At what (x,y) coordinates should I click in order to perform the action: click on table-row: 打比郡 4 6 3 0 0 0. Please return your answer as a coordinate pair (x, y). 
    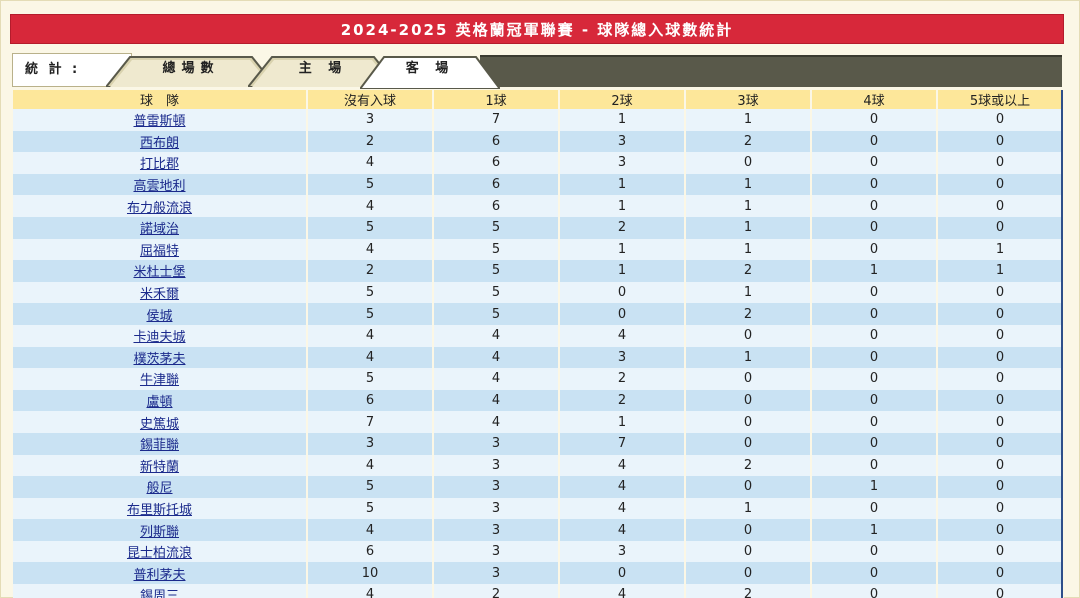
    Looking at the image, I should click on (538, 163).